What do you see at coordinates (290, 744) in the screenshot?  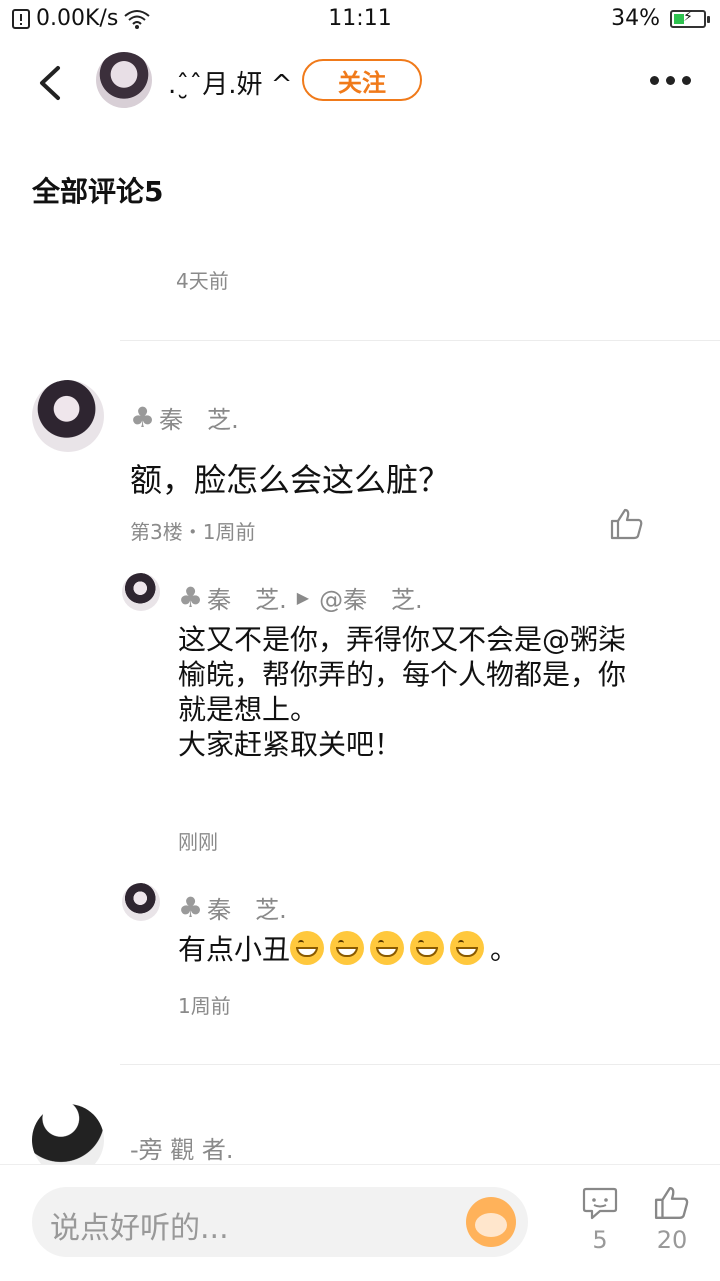 I see `reply-line: 大家赶紧取关吧！` at bounding box center [290, 744].